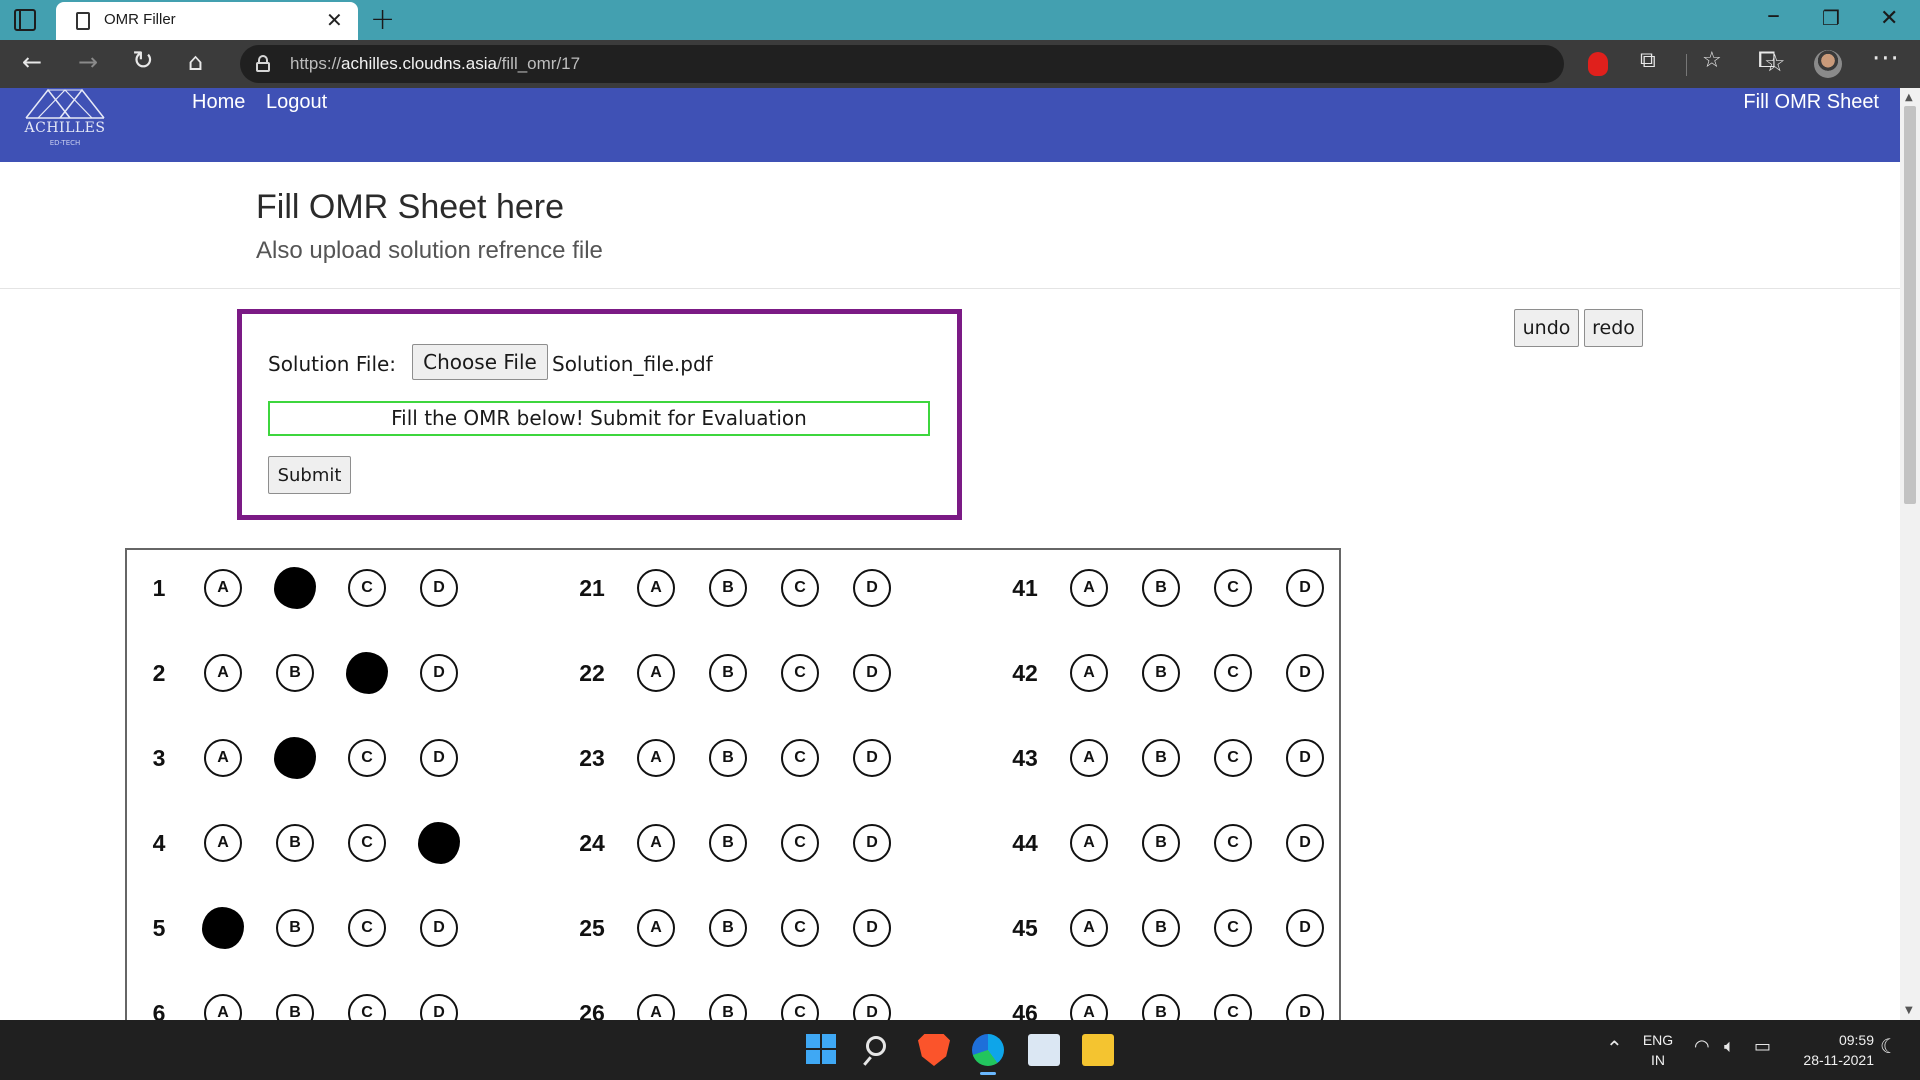  Describe the element at coordinates (1767, 60) in the screenshot. I see `collections-icon: ⧠` at that location.